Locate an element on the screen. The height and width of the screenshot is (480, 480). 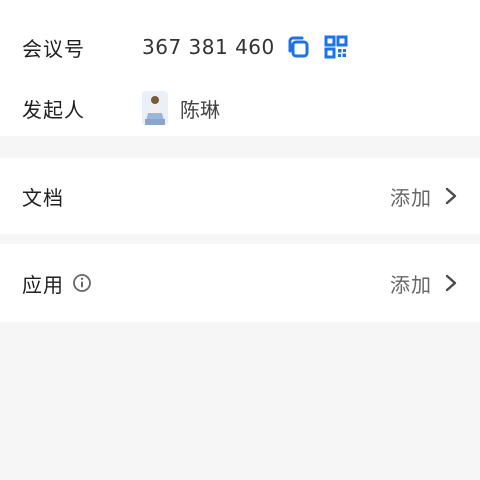
documents-add-label: 添加 is located at coordinates (411, 197).